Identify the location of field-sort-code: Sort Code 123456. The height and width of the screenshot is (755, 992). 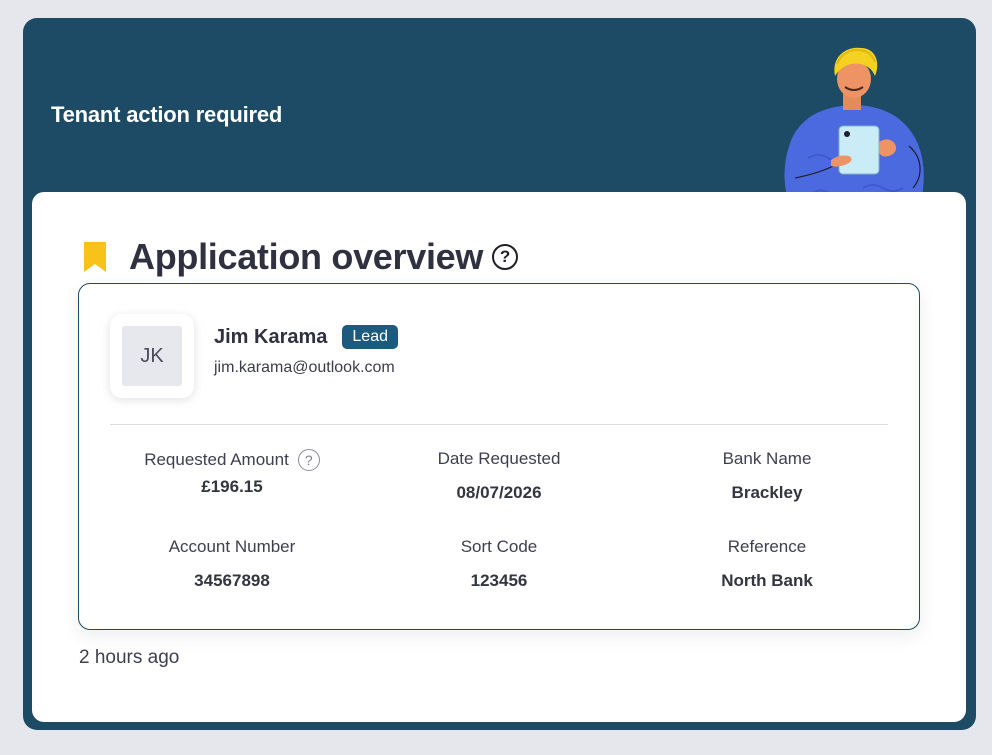
(499, 564).